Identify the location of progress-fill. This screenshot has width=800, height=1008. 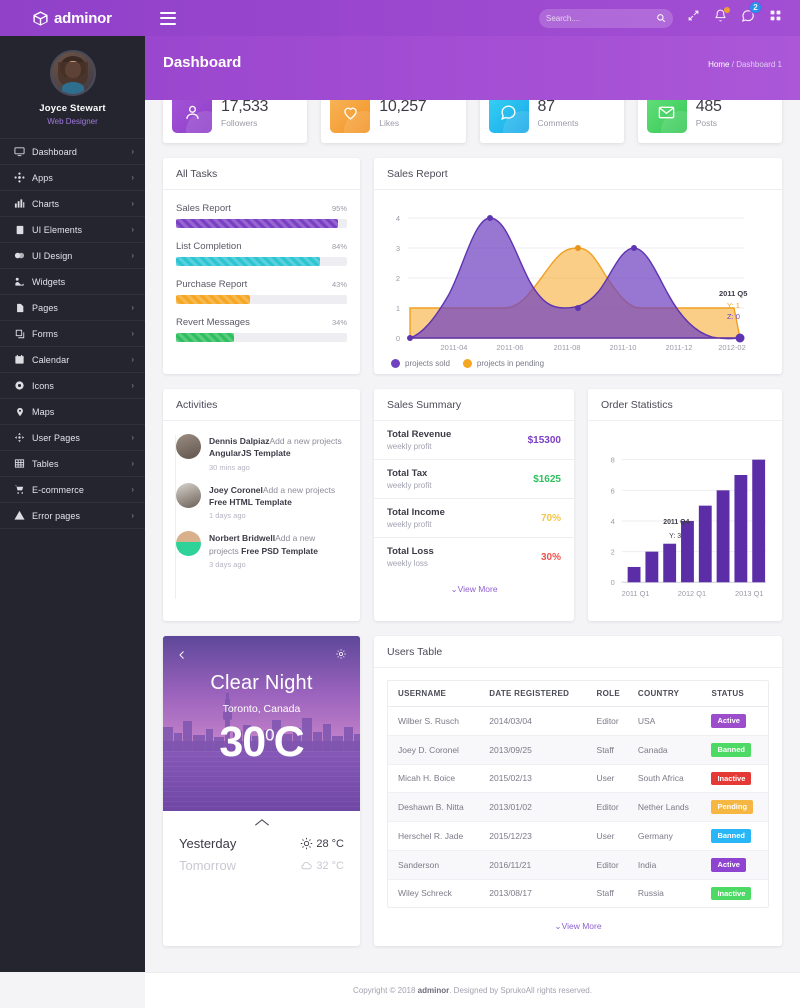
(248, 261).